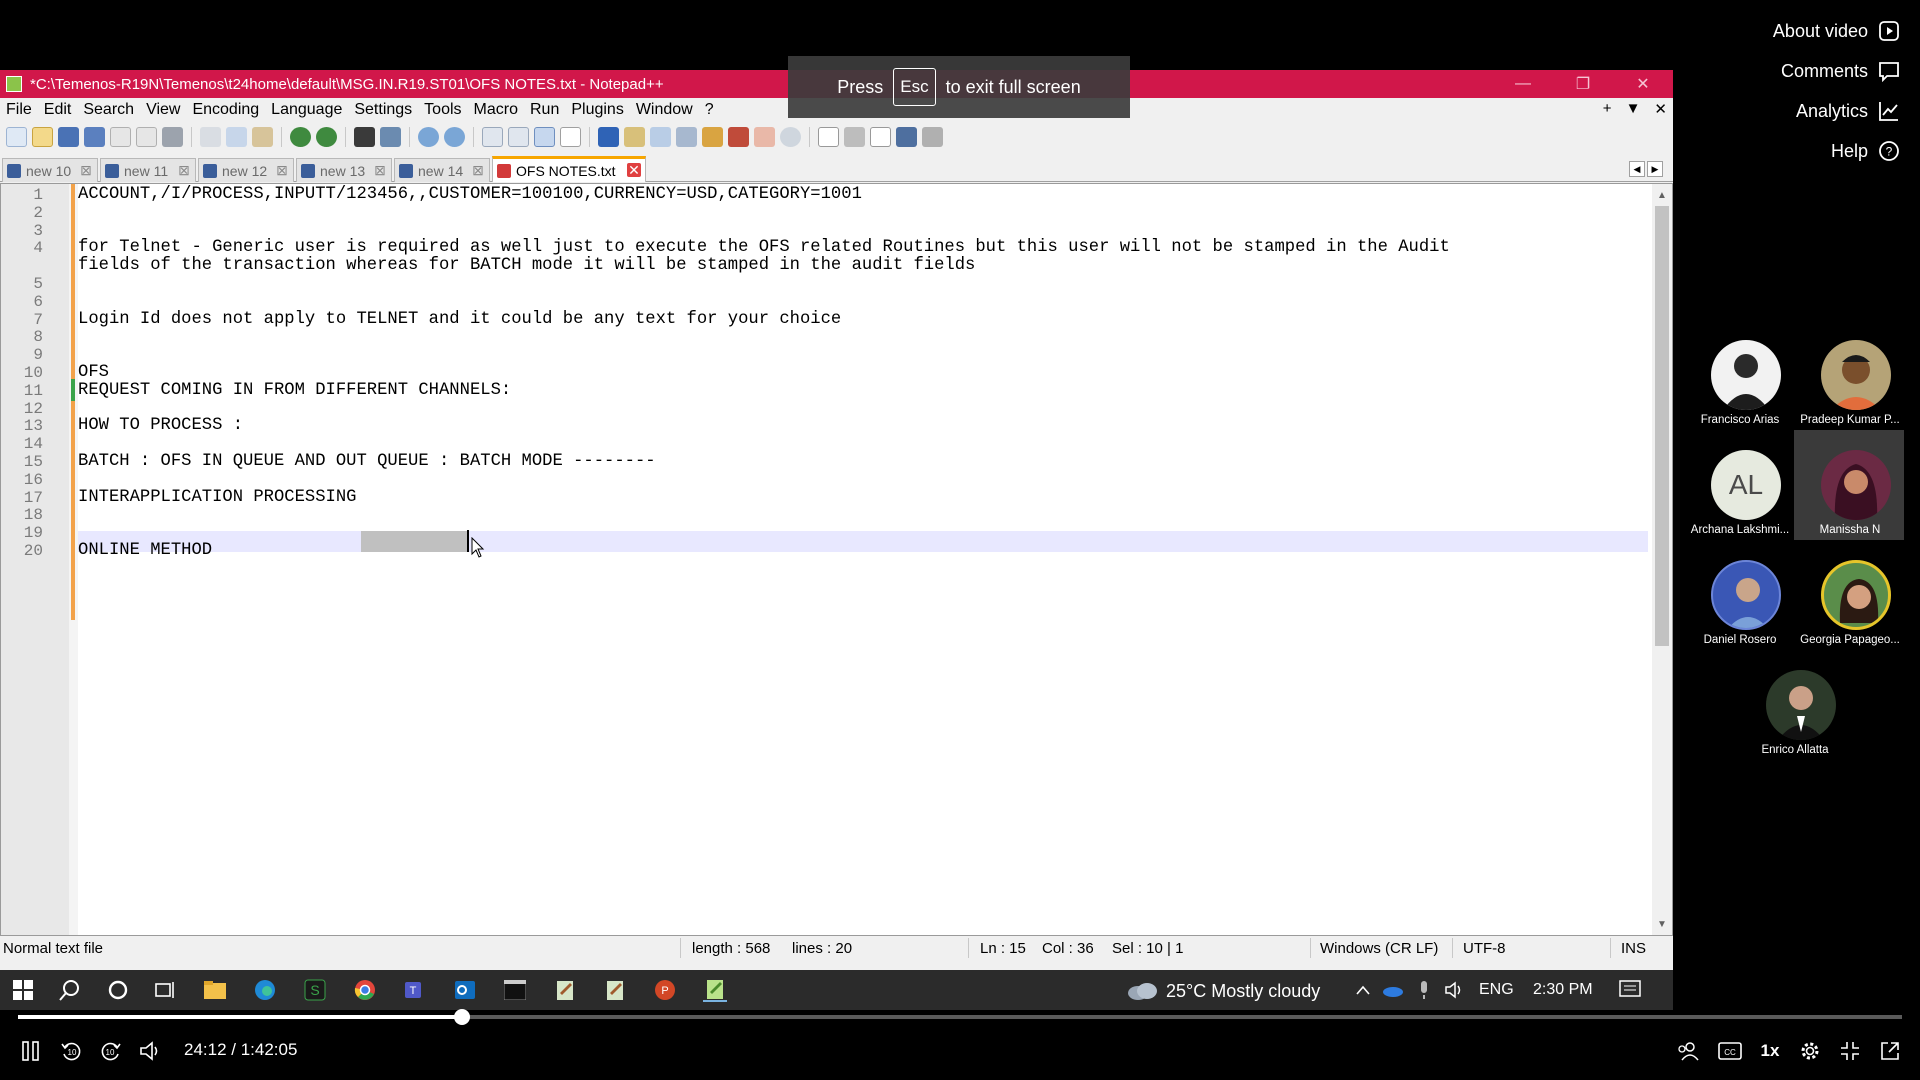  What do you see at coordinates (1496, 990) in the screenshot?
I see `language-indicator: ENG` at bounding box center [1496, 990].